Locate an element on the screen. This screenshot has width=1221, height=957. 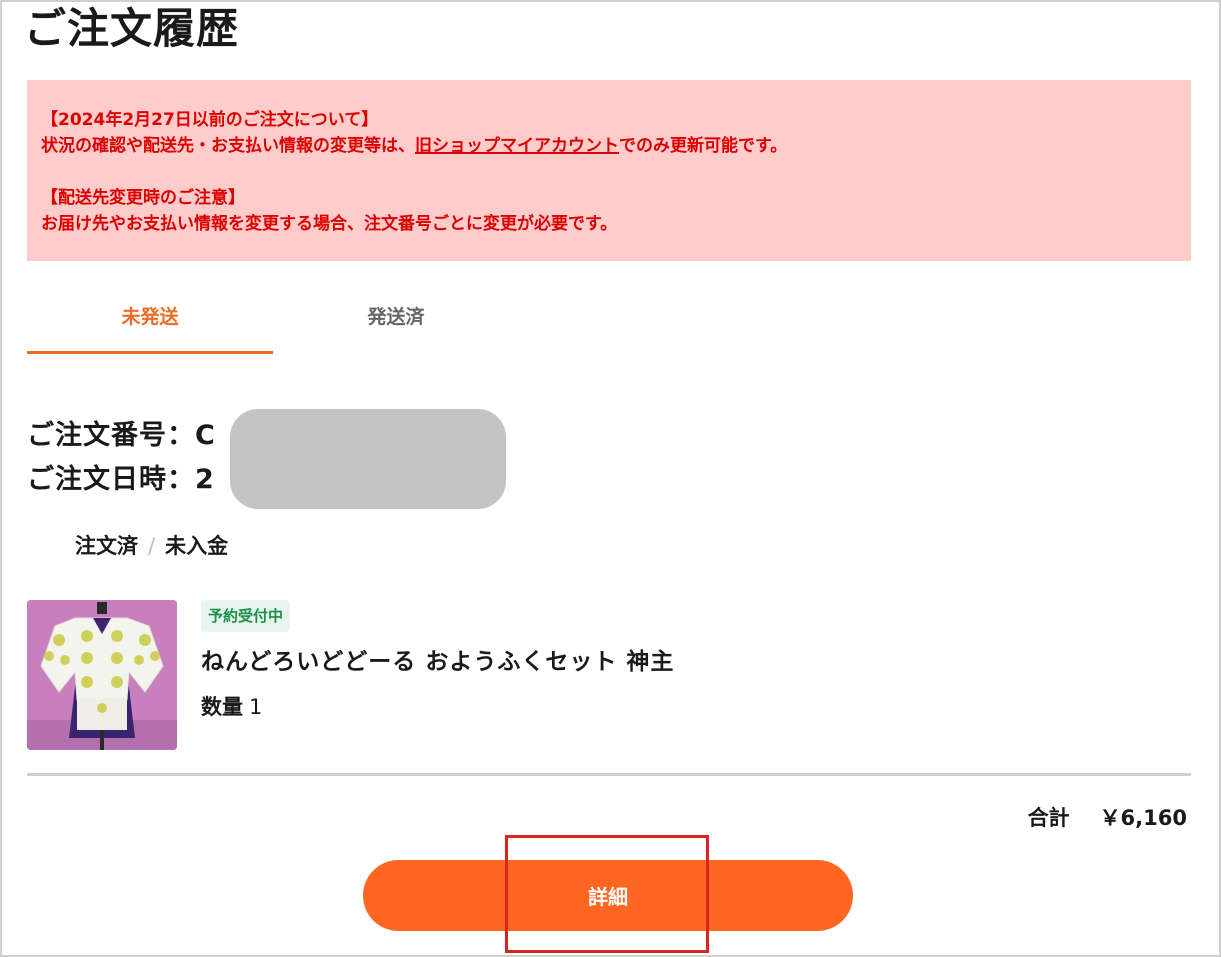
tab-shipped: 発送済 is located at coordinates (396, 322).